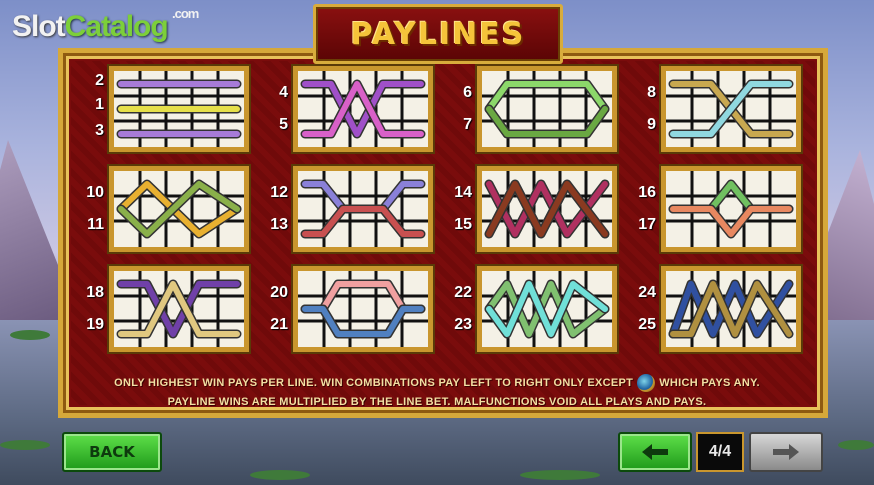  I want to click on payline-card: 67, so click(531, 110).